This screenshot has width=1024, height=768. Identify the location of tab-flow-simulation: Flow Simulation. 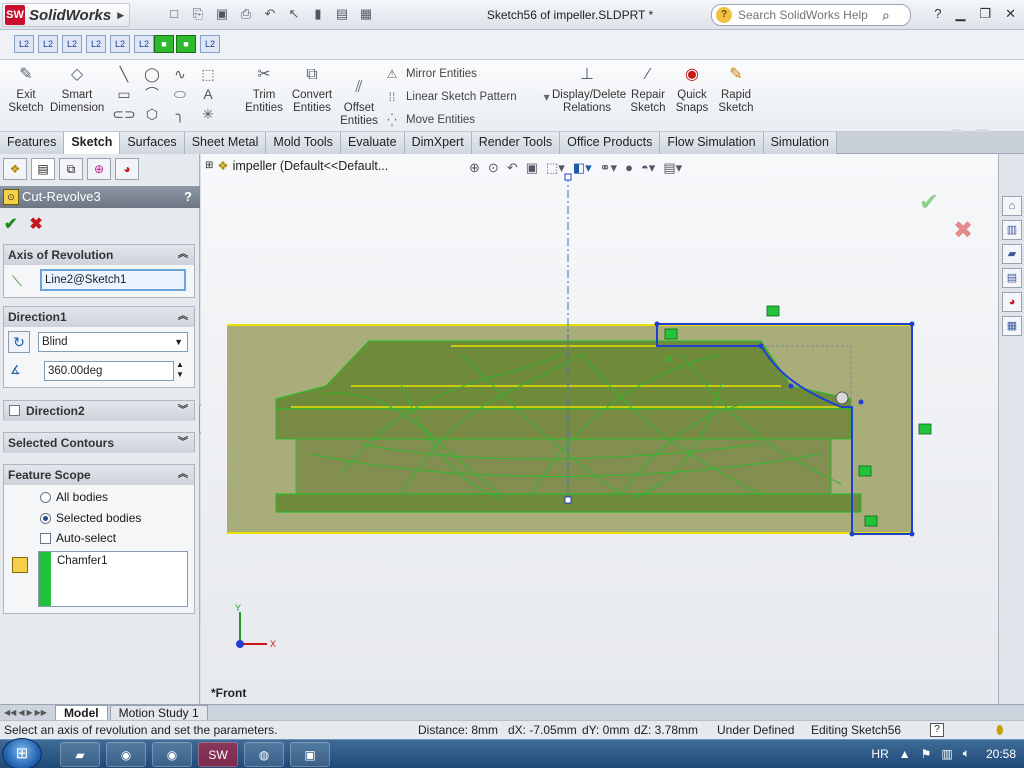
(712, 143).